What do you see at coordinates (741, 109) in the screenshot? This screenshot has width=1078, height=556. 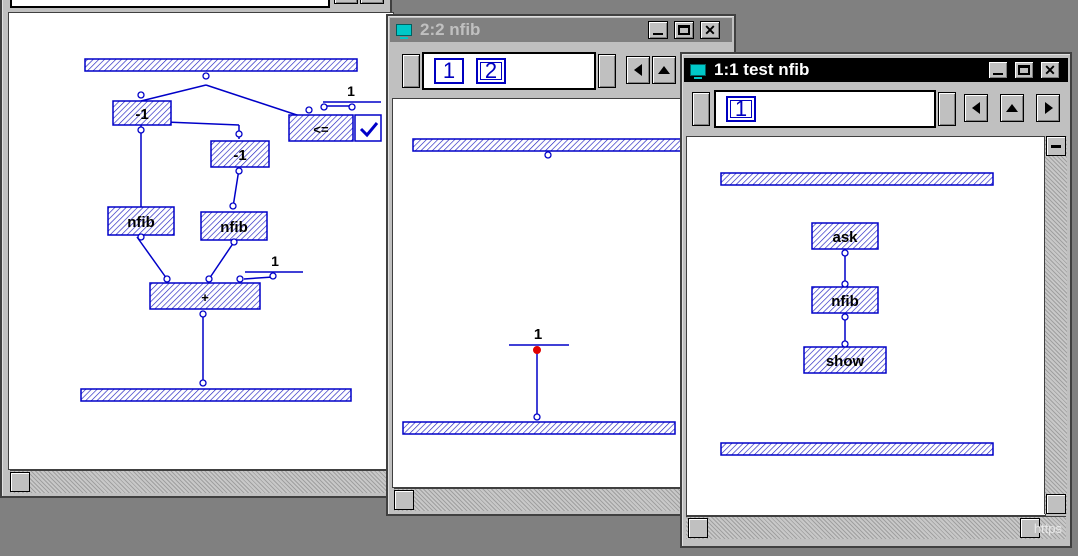 I see `right-tab-1: 1` at bounding box center [741, 109].